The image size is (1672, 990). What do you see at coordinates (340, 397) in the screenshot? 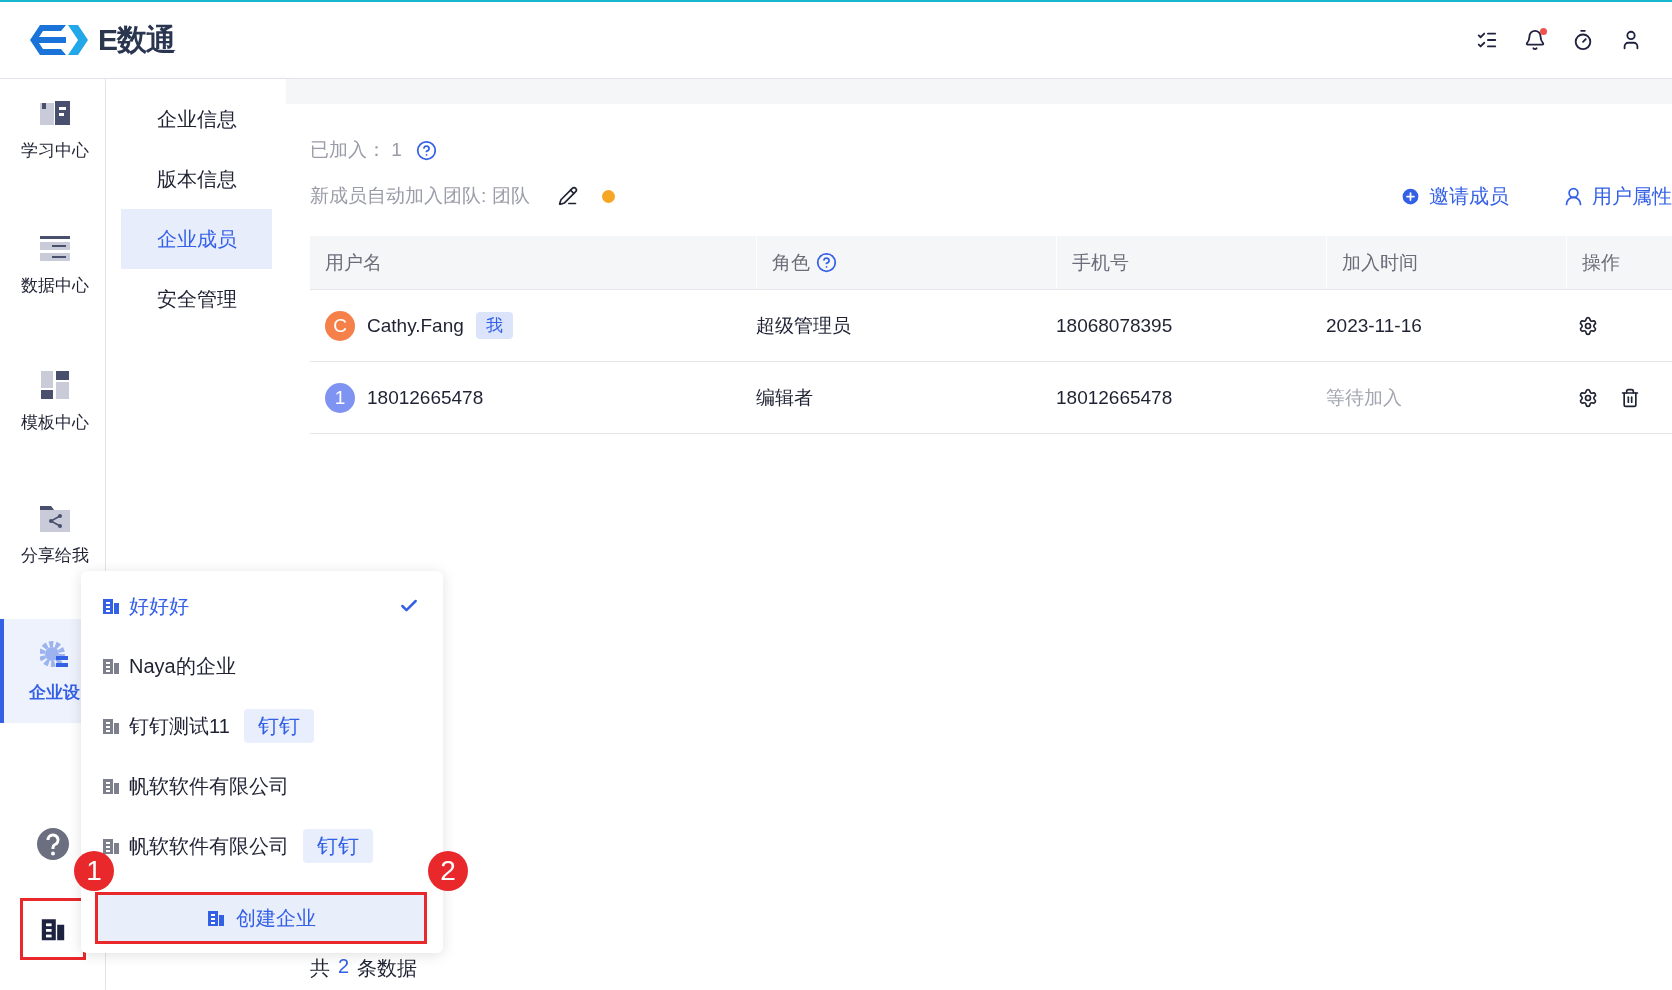
I see `avatar: 1` at bounding box center [340, 397].